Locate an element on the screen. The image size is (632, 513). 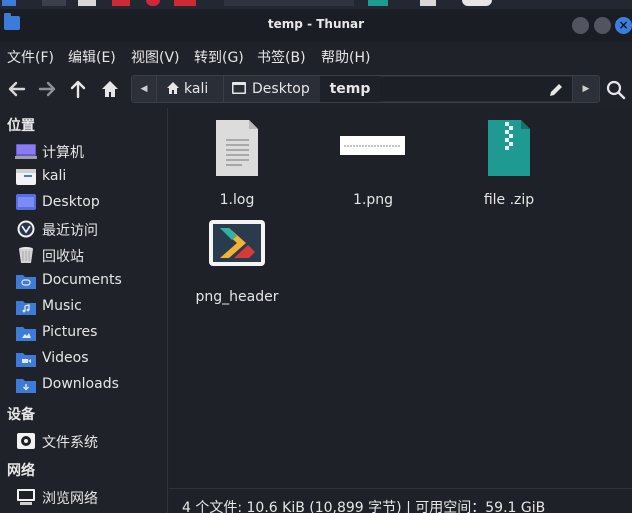
sidebar-item-desktop: Desktop is located at coordinates (83, 203).